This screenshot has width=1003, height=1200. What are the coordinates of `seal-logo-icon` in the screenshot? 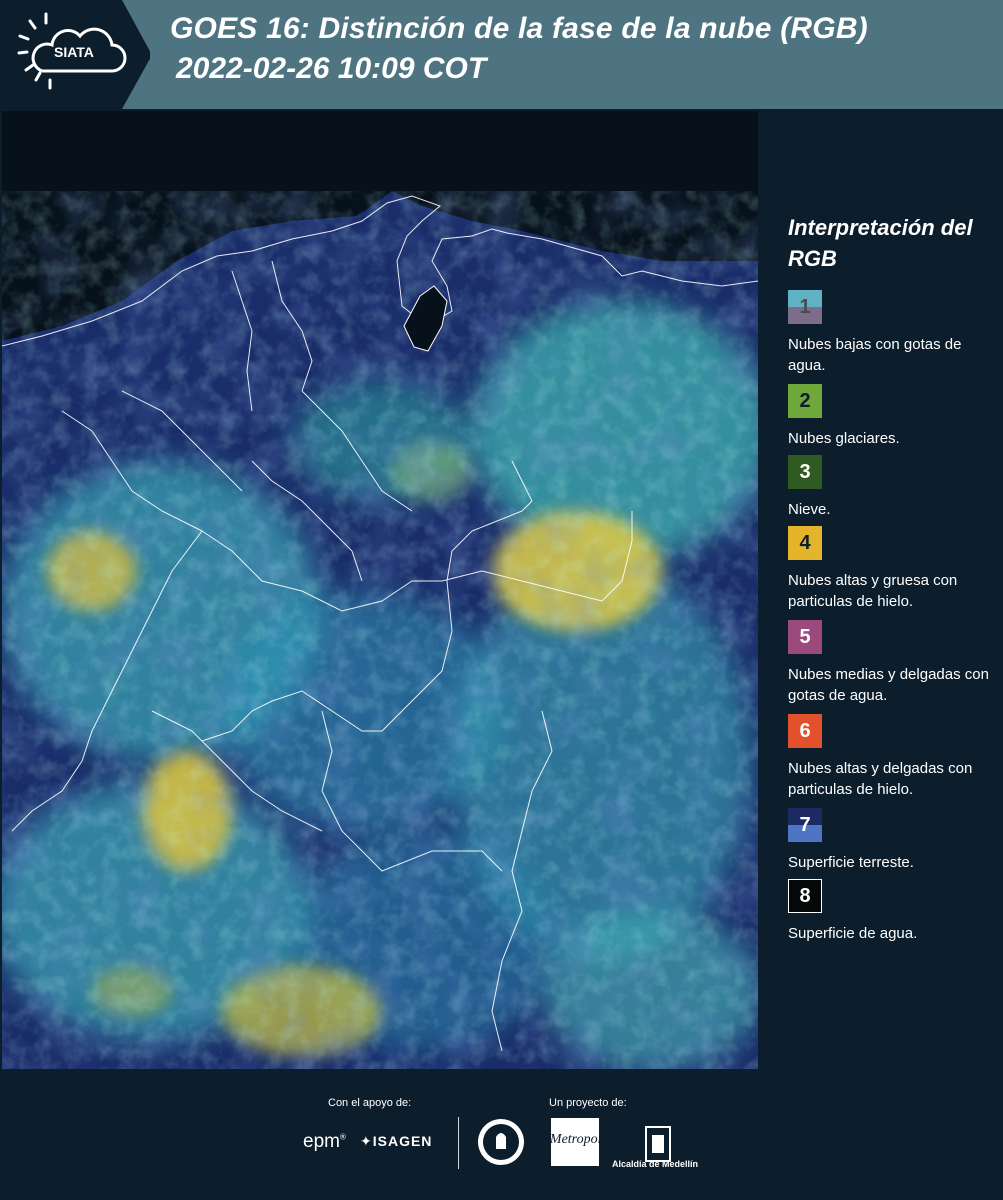 It's located at (501, 1142).